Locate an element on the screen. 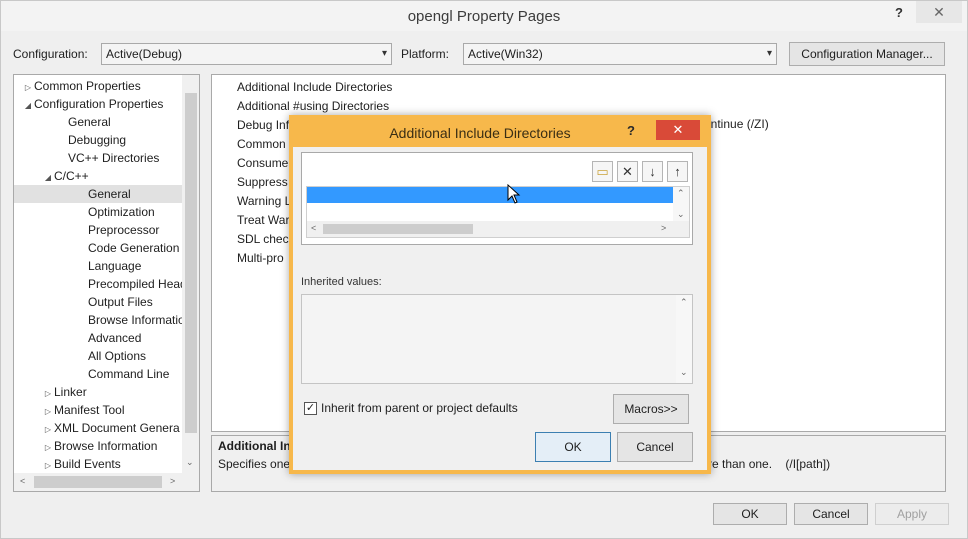 The height and width of the screenshot is (539, 968). tree-item: Advanced is located at coordinates (98, 338).